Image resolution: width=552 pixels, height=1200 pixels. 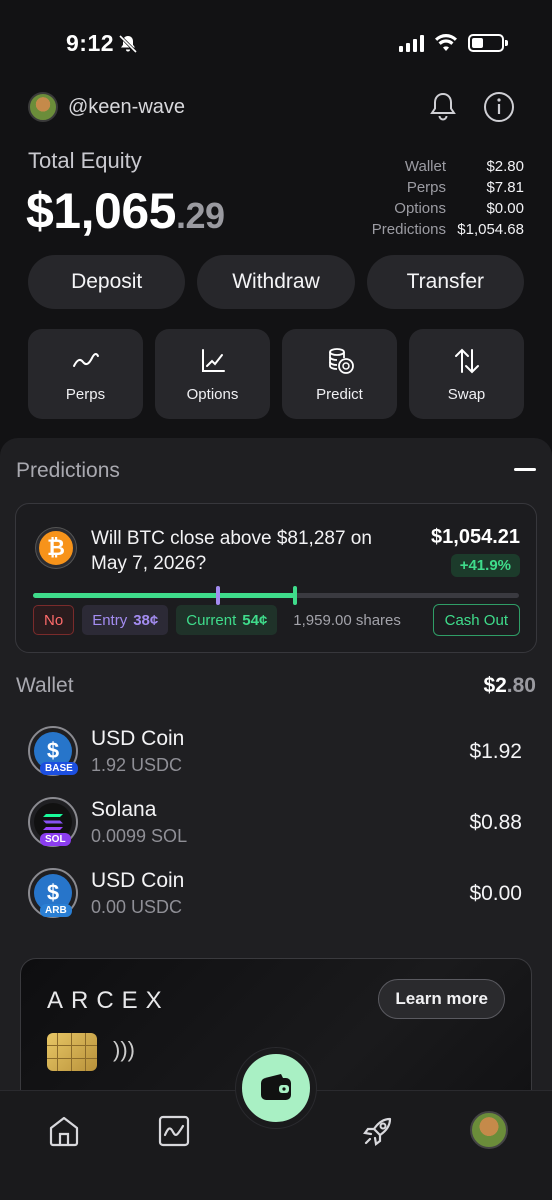 I want to click on asset-amount: 0.0099 SOL, so click(x=139, y=836).